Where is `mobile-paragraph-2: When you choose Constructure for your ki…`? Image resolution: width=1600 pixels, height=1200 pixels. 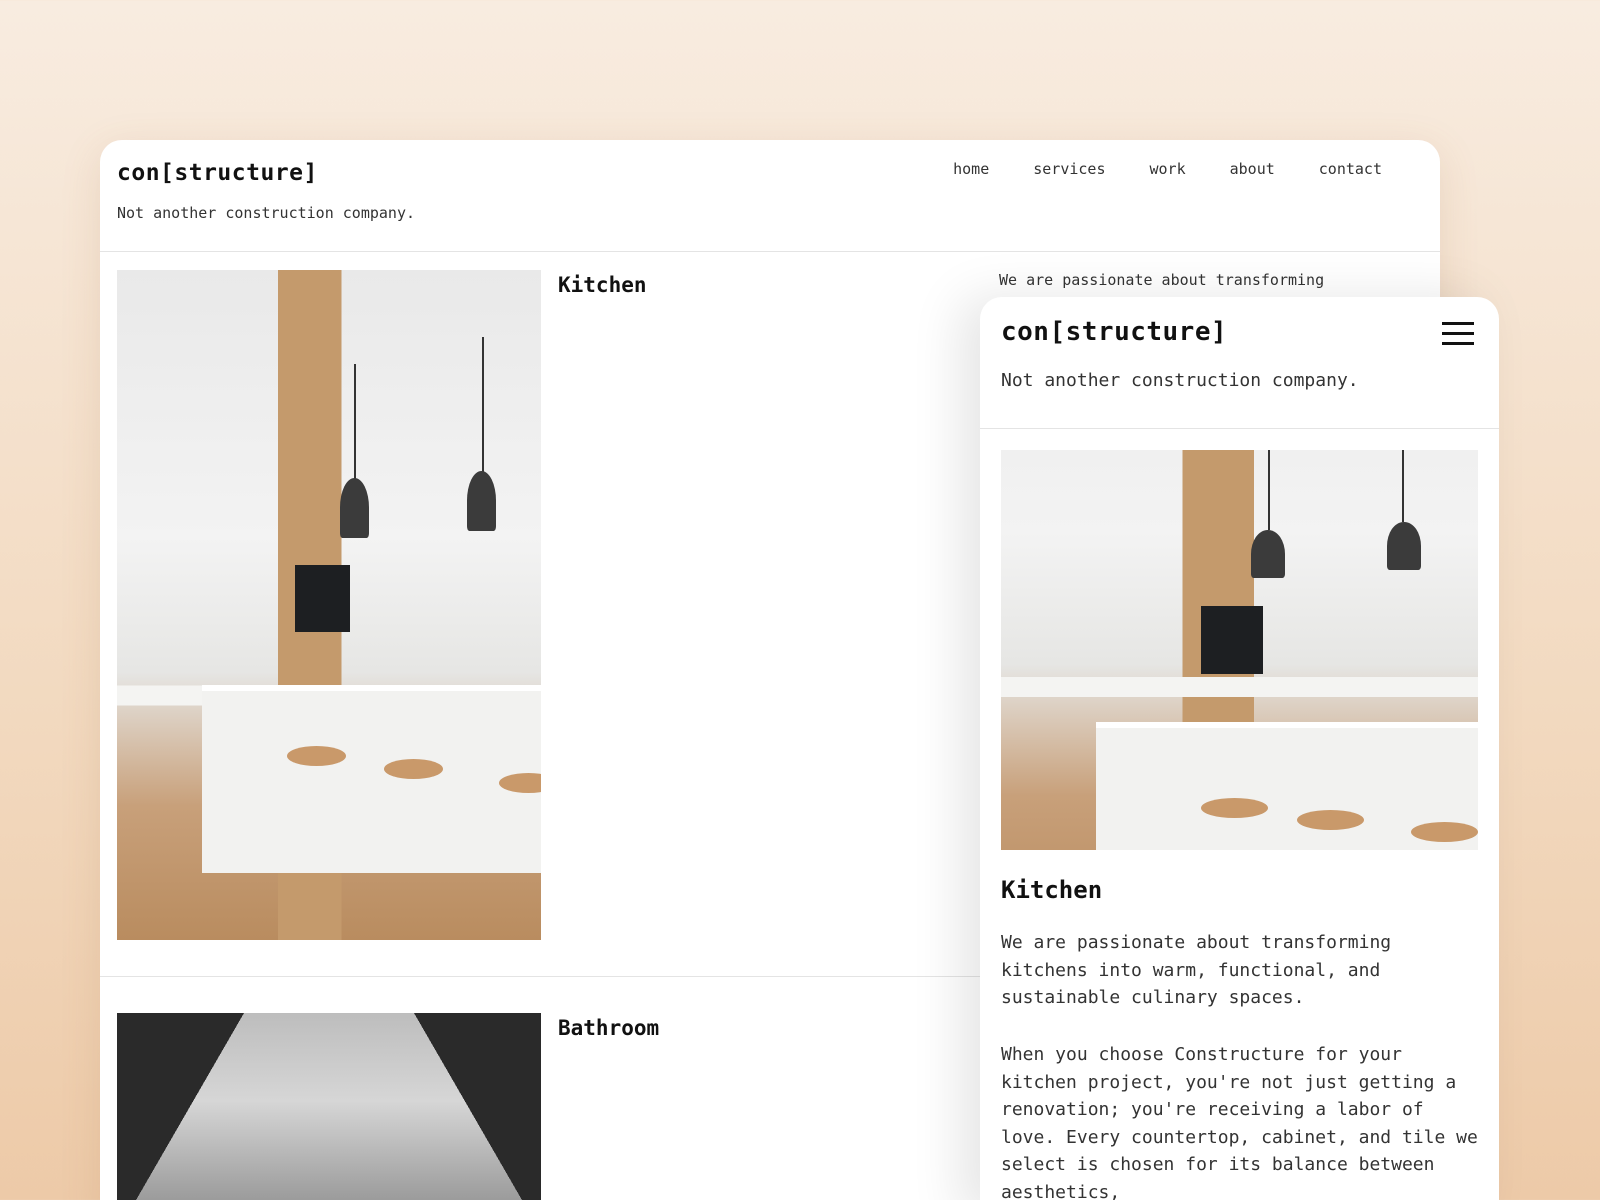
mobile-paragraph-2: When you choose Constructure for your ki… is located at coordinates (1245, 1122).